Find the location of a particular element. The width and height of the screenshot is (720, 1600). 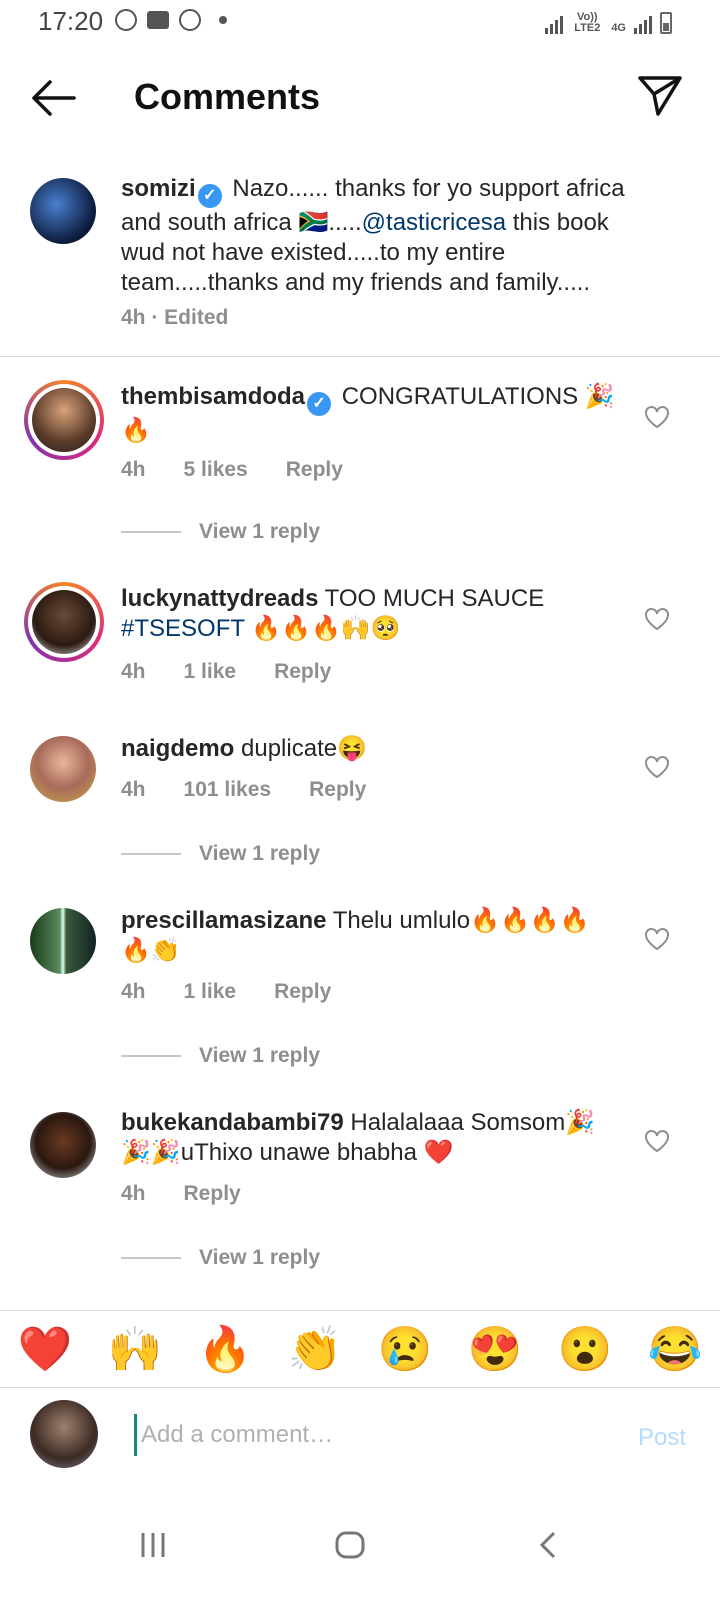

post-button: Post is located at coordinates (662, 1438).